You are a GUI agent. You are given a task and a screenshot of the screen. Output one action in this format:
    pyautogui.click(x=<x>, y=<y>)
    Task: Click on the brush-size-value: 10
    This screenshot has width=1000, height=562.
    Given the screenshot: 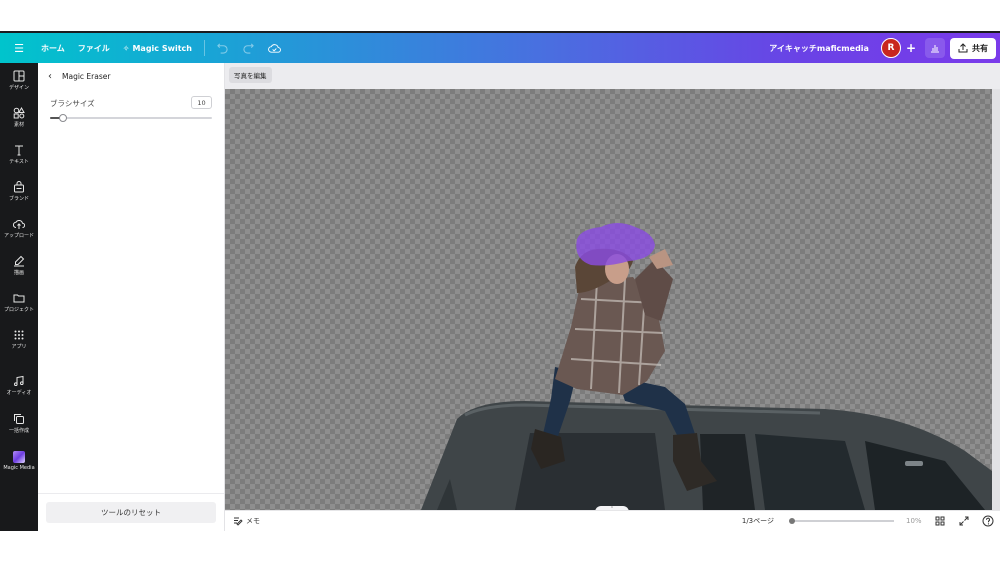 What is the action you would take?
    pyautogui.click(x=201, y=102)
    